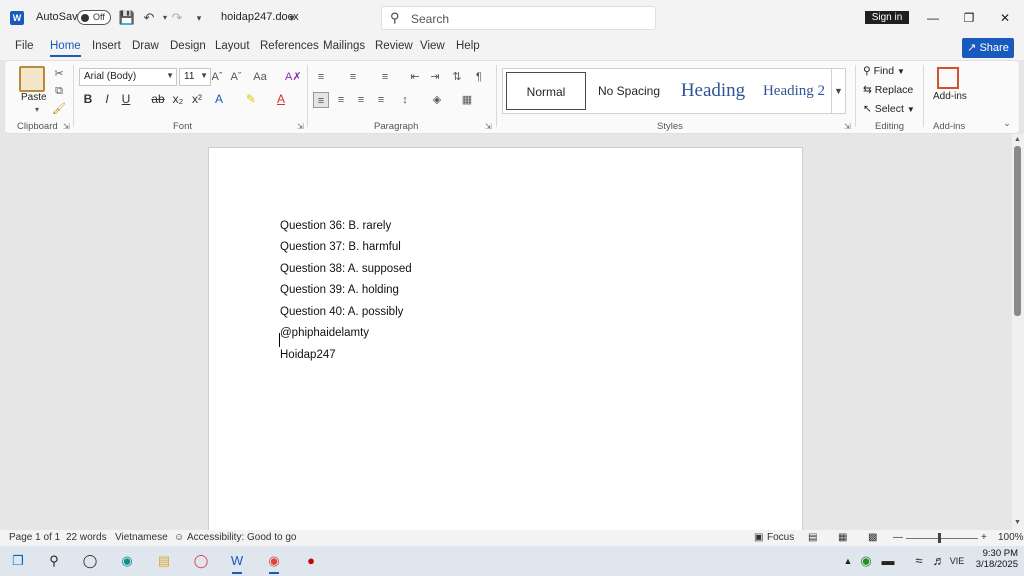  Describe the element at coordinates (195, 77) in the screenshot. I see `font-size-field: 11 ▼` at that location.